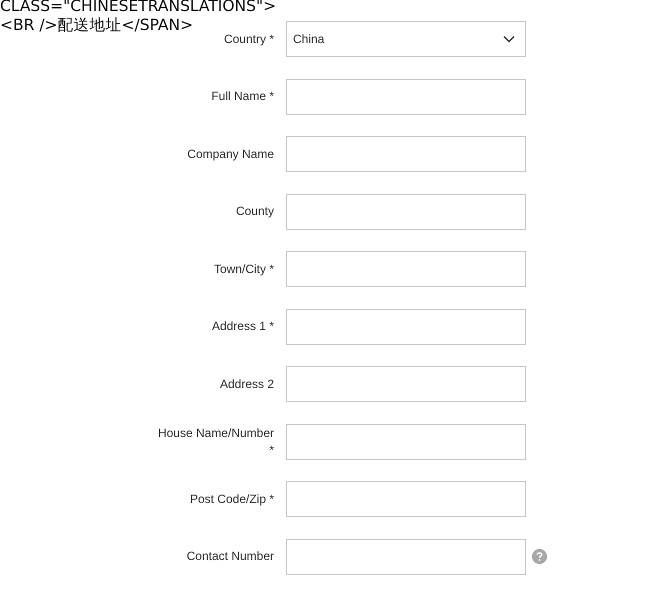 The height and width of the screenshot is (596, 657). I want to click on field-label: Full Name *, so click(242, 96).